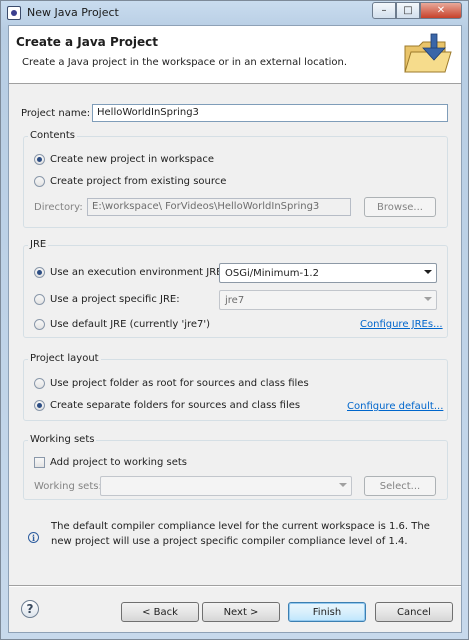 The width and height of the screenshot is (469, 640). Describe the element at coordinates (58, 207) in the screenshot. I see `directory-label: Directory:` at that location.